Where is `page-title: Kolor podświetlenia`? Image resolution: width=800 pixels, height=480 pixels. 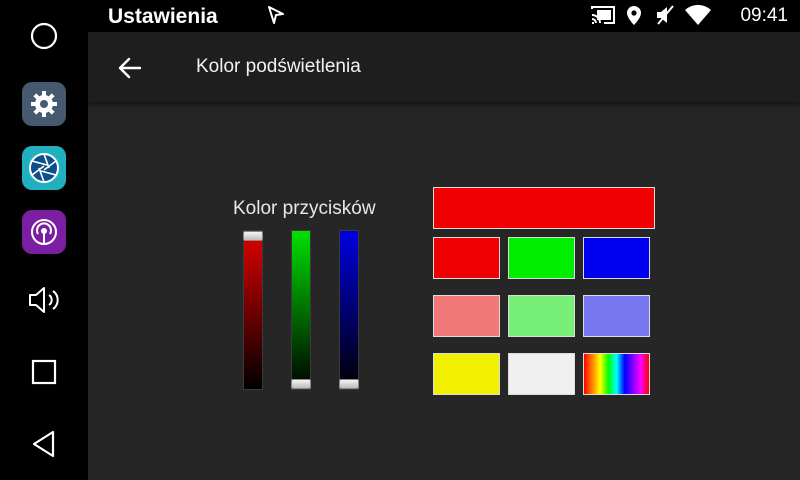
page-title: Kolor podświetlenia is located at coordinates (278, 66).